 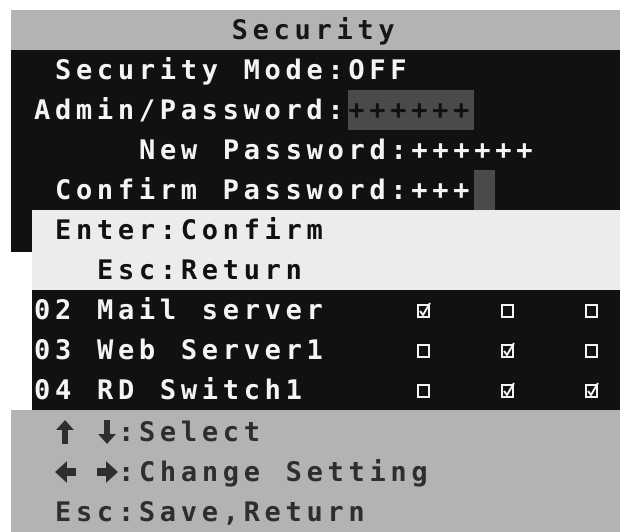 What do you see at coordinates (212, 310) in the screenshot?
I see `computer-name: Mail server` at bounding box center [212, 310].